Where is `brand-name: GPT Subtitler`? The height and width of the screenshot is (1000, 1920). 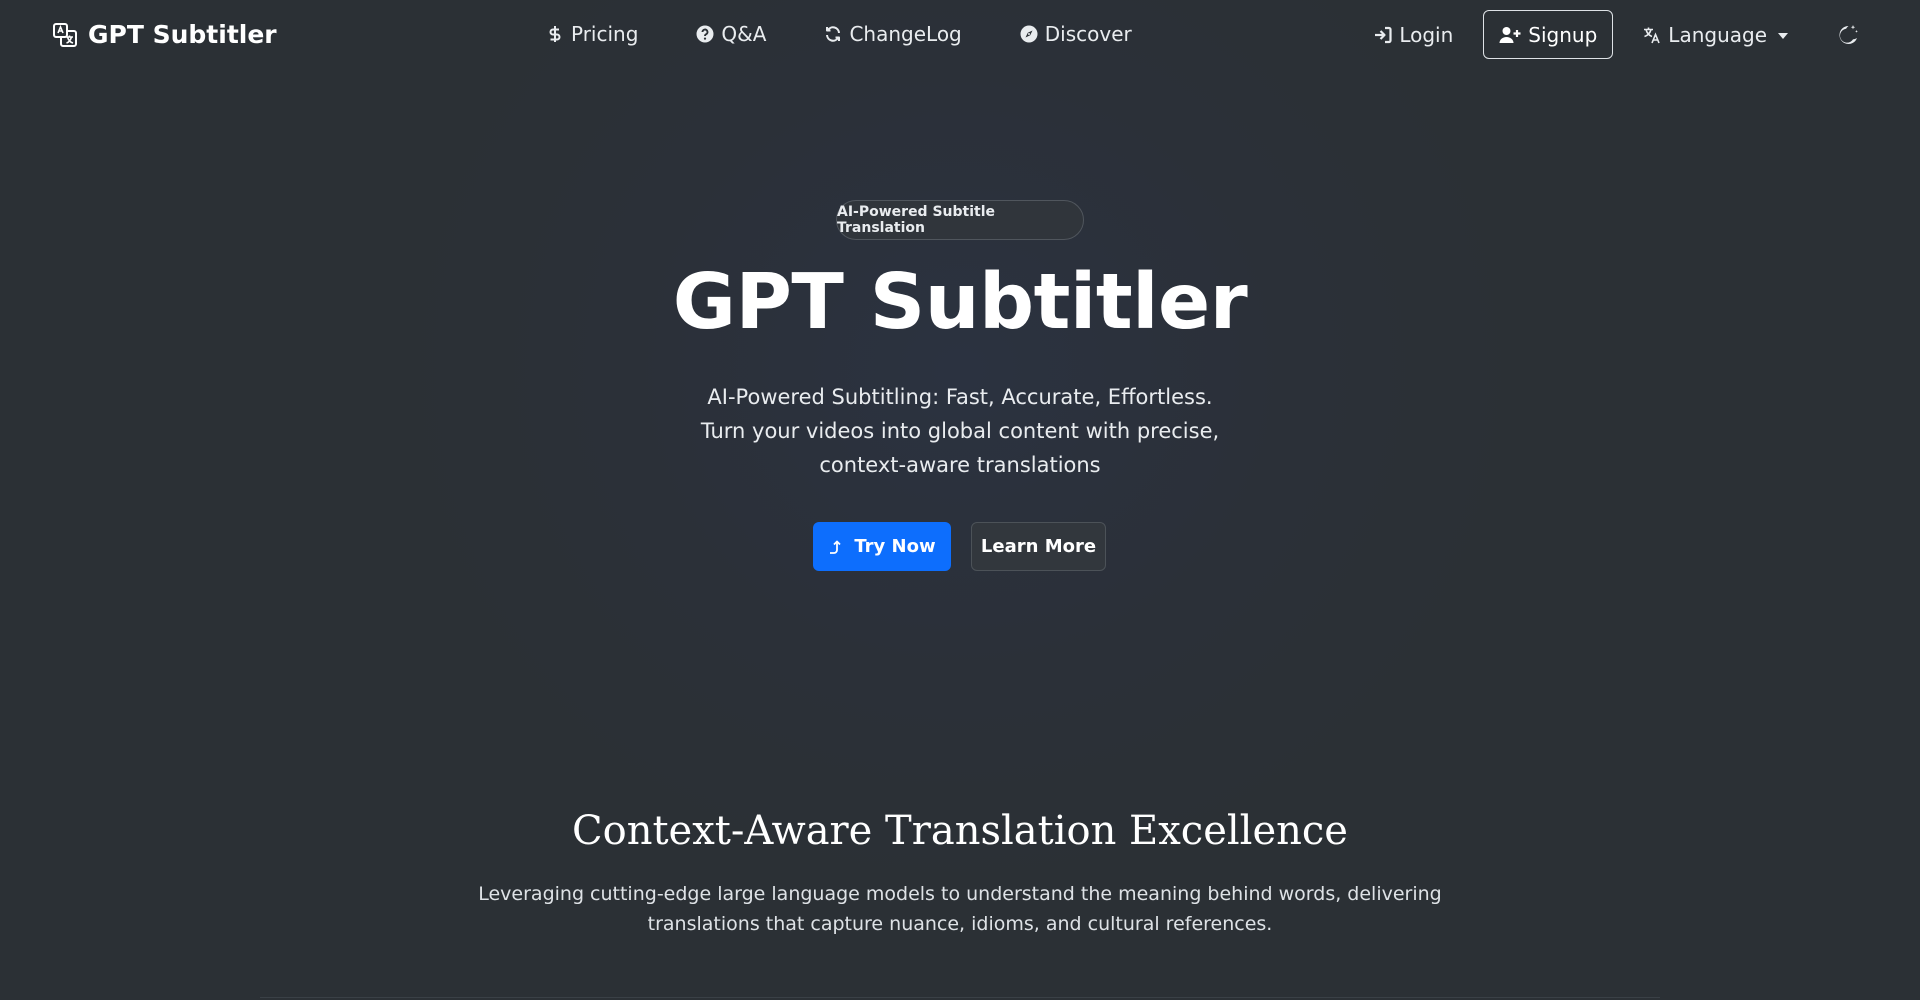 brand-name: GPT Subtitler is located at coordinates (182, 34).